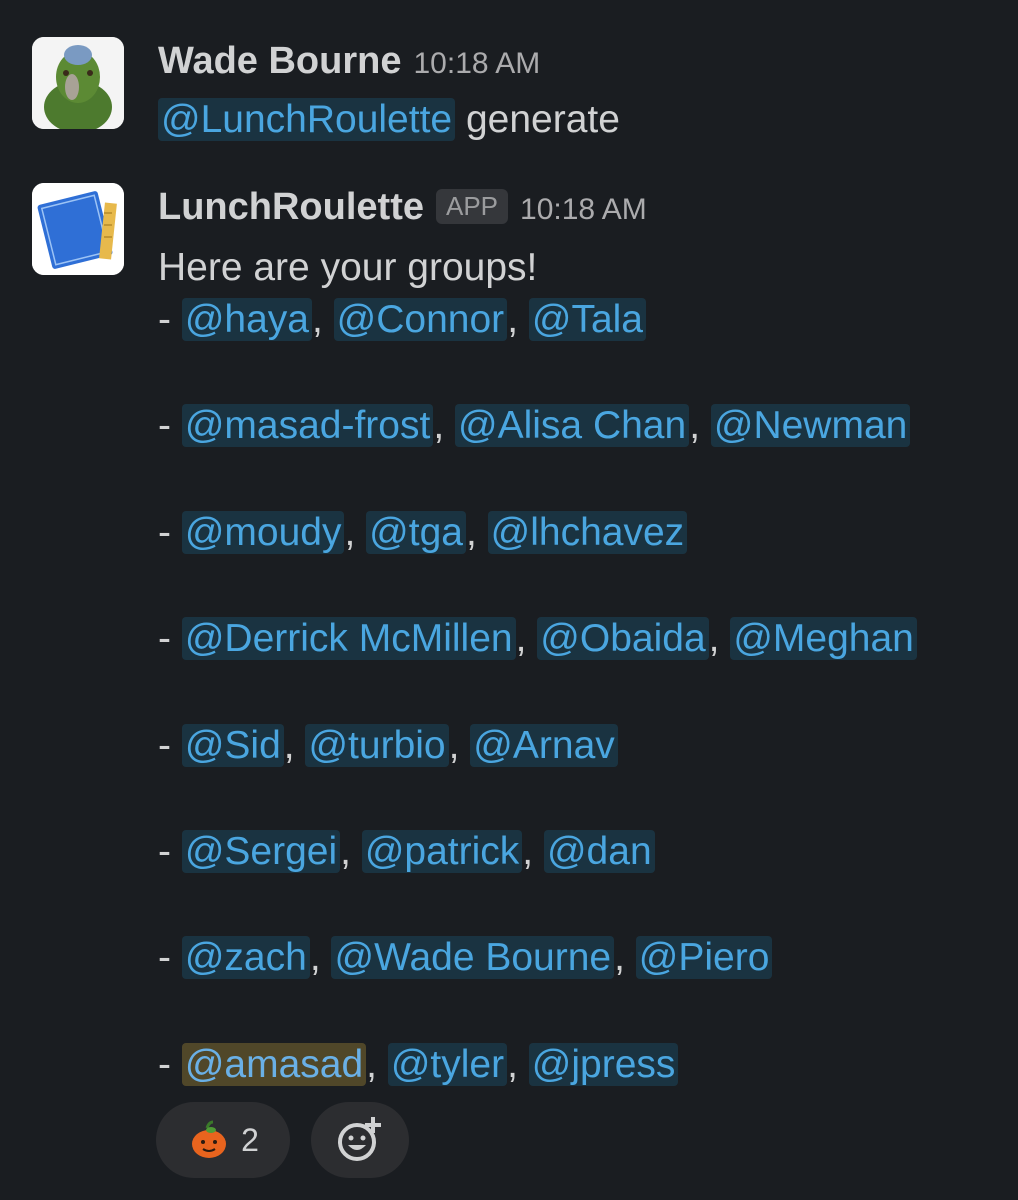  Describe the element at coordinates (250, 1139) in the screenshot. I see `reaction-count: 2` at that location.